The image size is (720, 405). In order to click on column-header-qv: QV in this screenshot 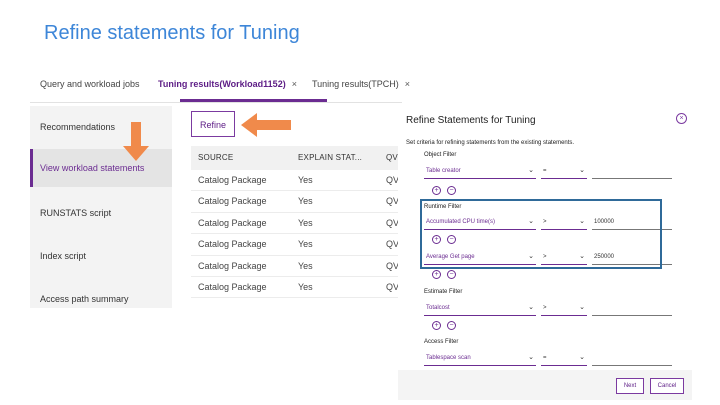, I will do `click(392, 157)`.